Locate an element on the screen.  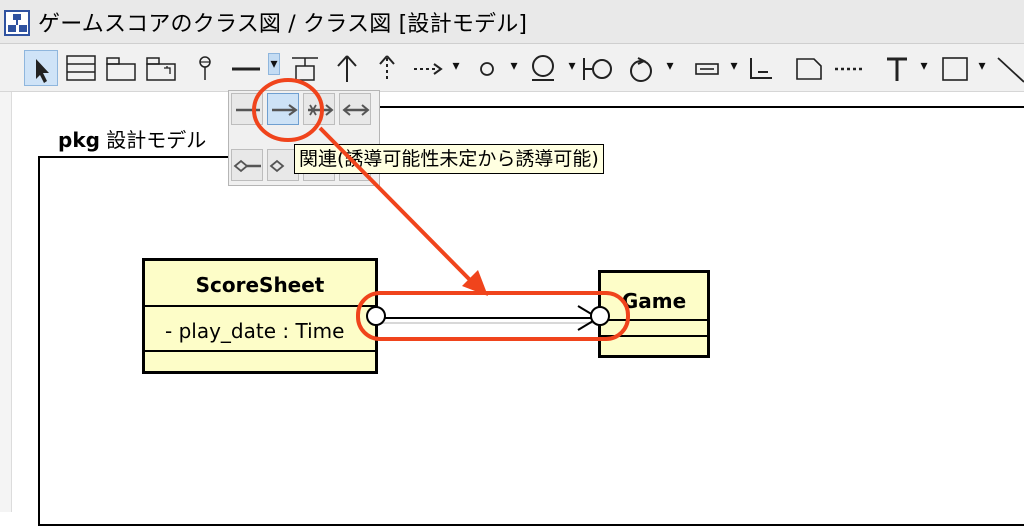
rectangle-icon is located at coordinates (761, 68).